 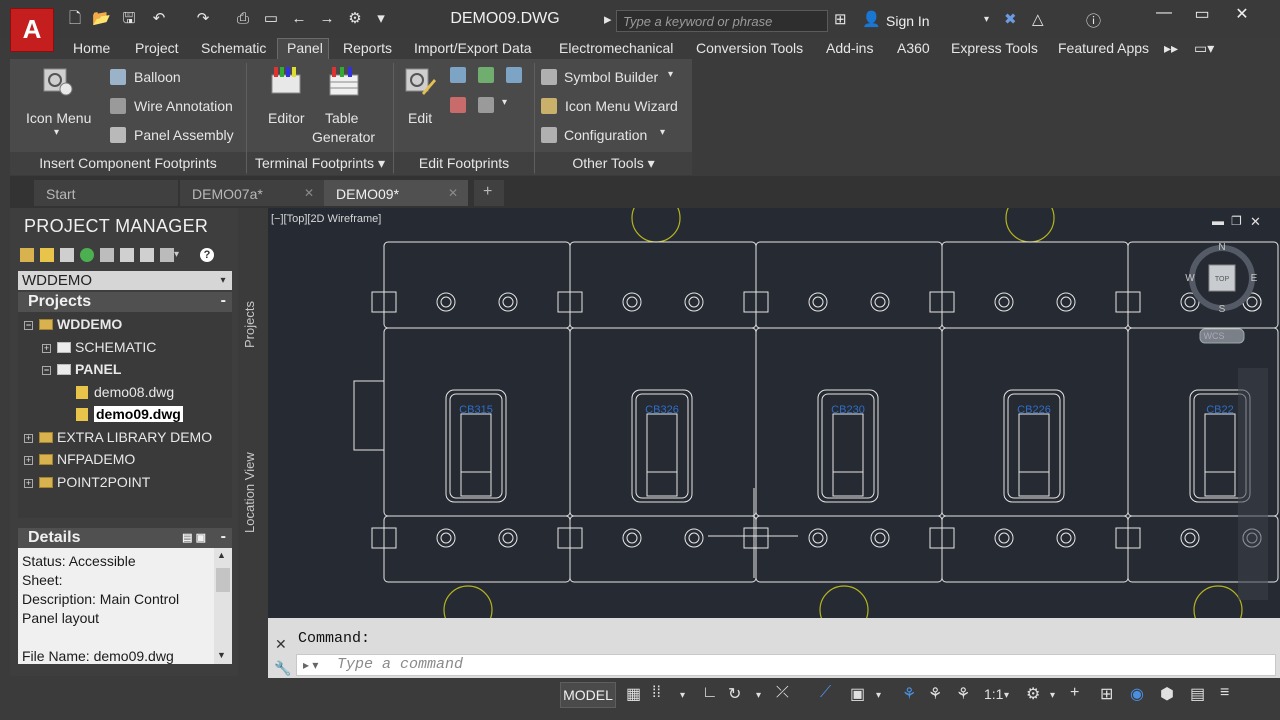 I want to click on qat-dropdown-icon: ▾, so click(x=381, y=19).